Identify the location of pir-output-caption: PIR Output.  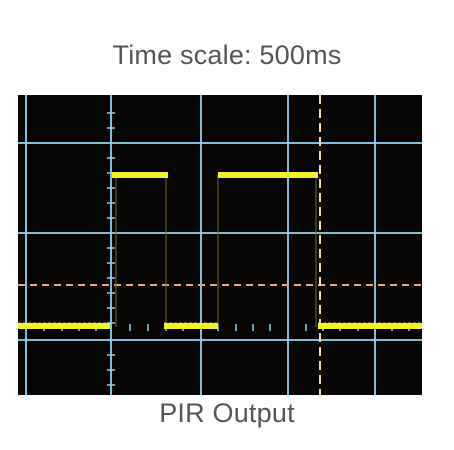
(227, 413).